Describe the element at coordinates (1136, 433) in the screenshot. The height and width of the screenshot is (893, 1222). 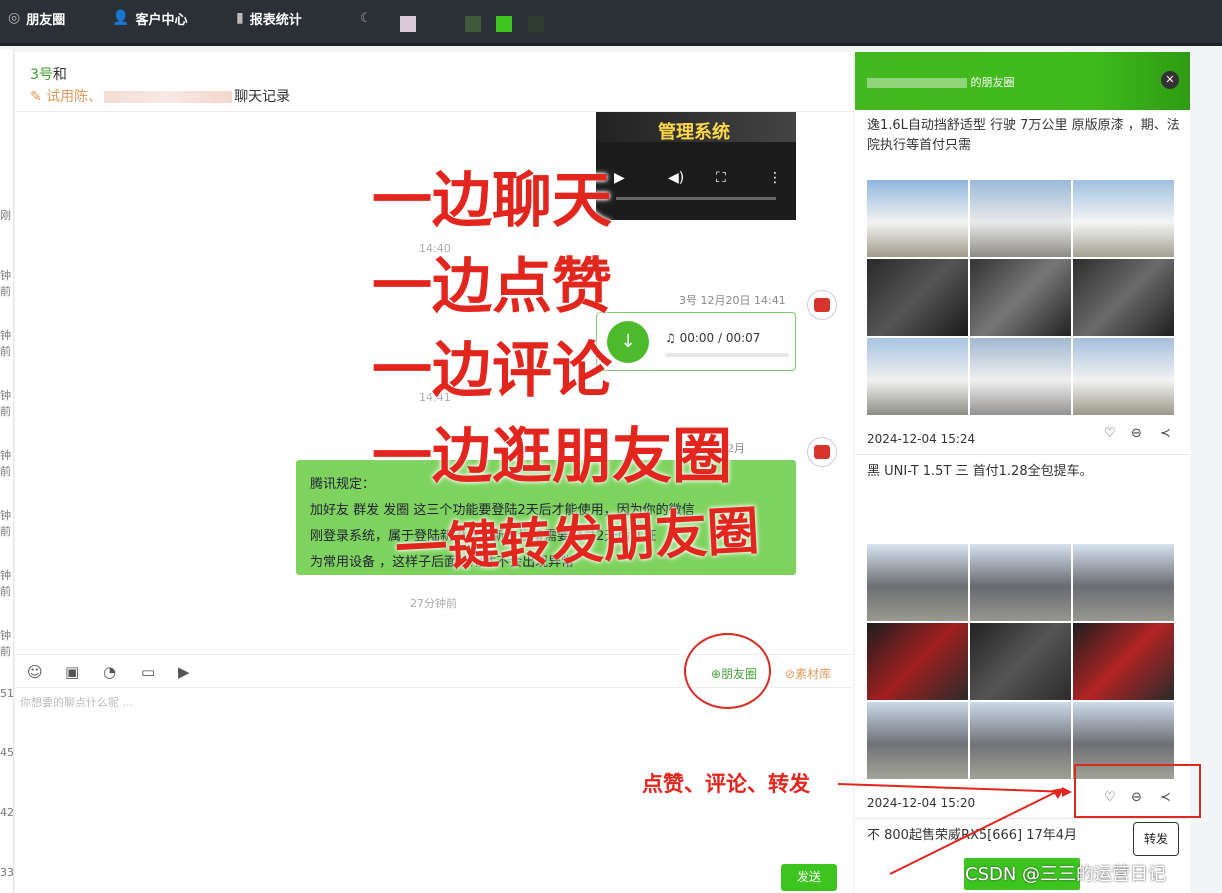
I see `comment-icon: ⊖` at that location.